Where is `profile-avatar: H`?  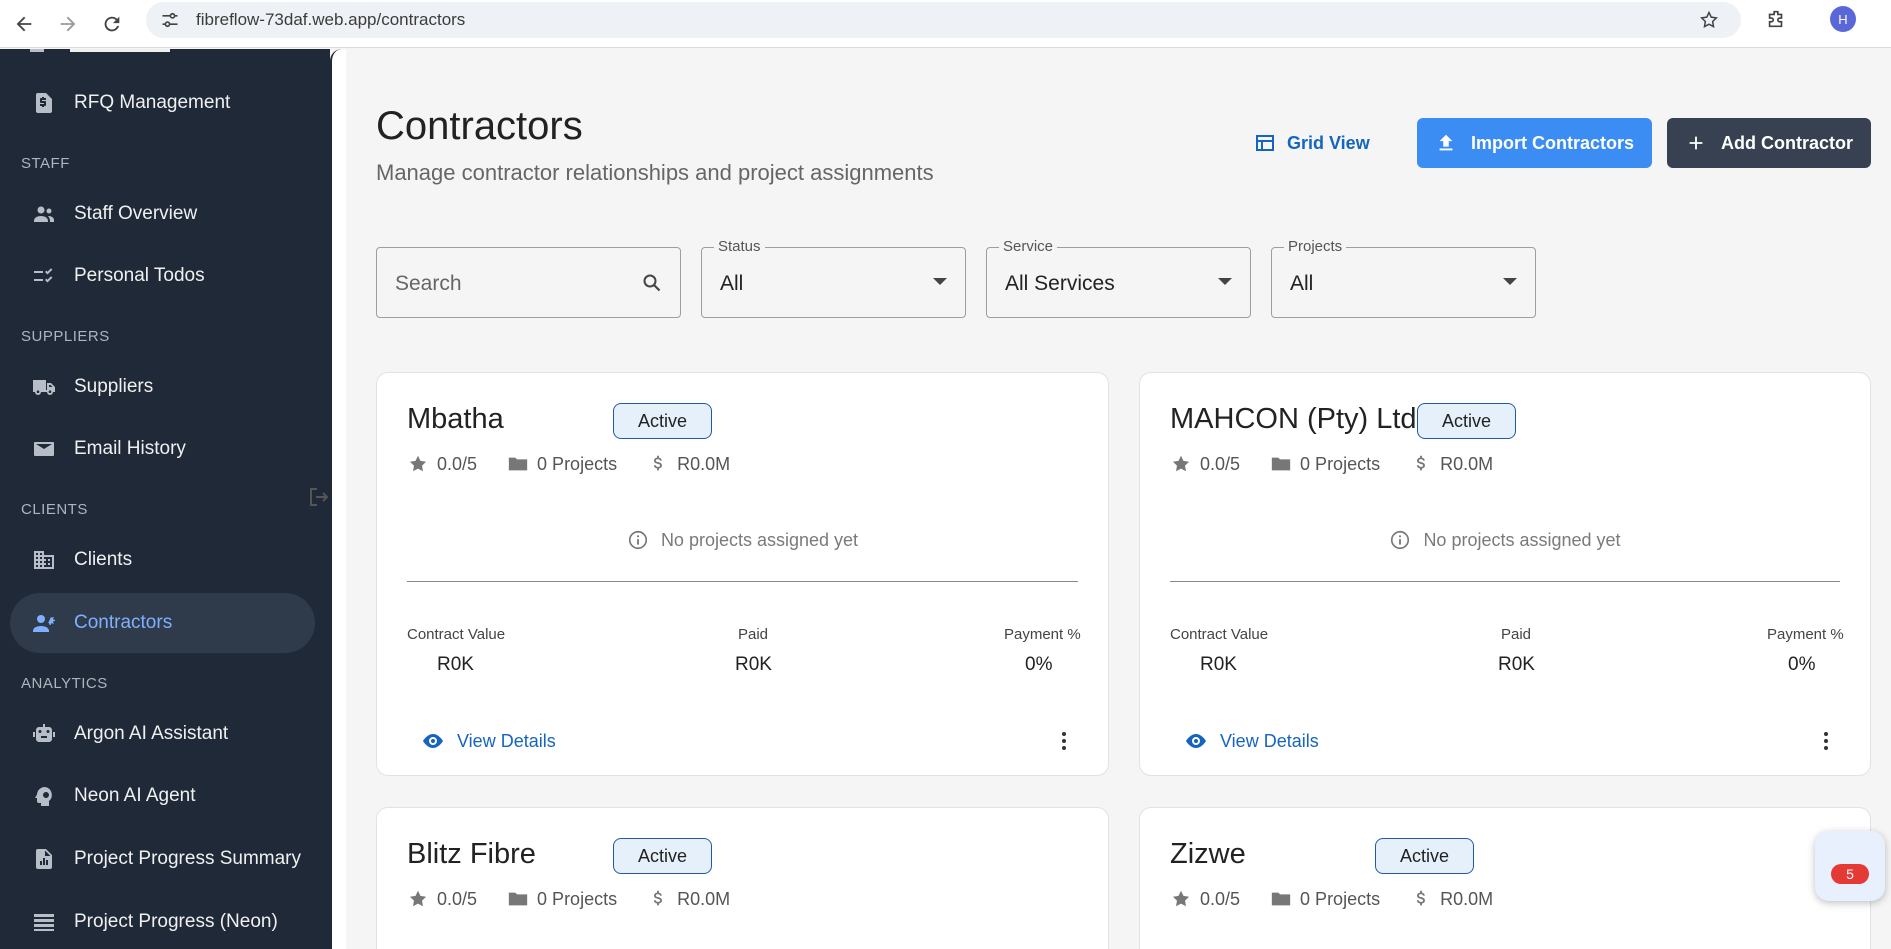 profile-avatar: H is located at coordinates (1843, 19).